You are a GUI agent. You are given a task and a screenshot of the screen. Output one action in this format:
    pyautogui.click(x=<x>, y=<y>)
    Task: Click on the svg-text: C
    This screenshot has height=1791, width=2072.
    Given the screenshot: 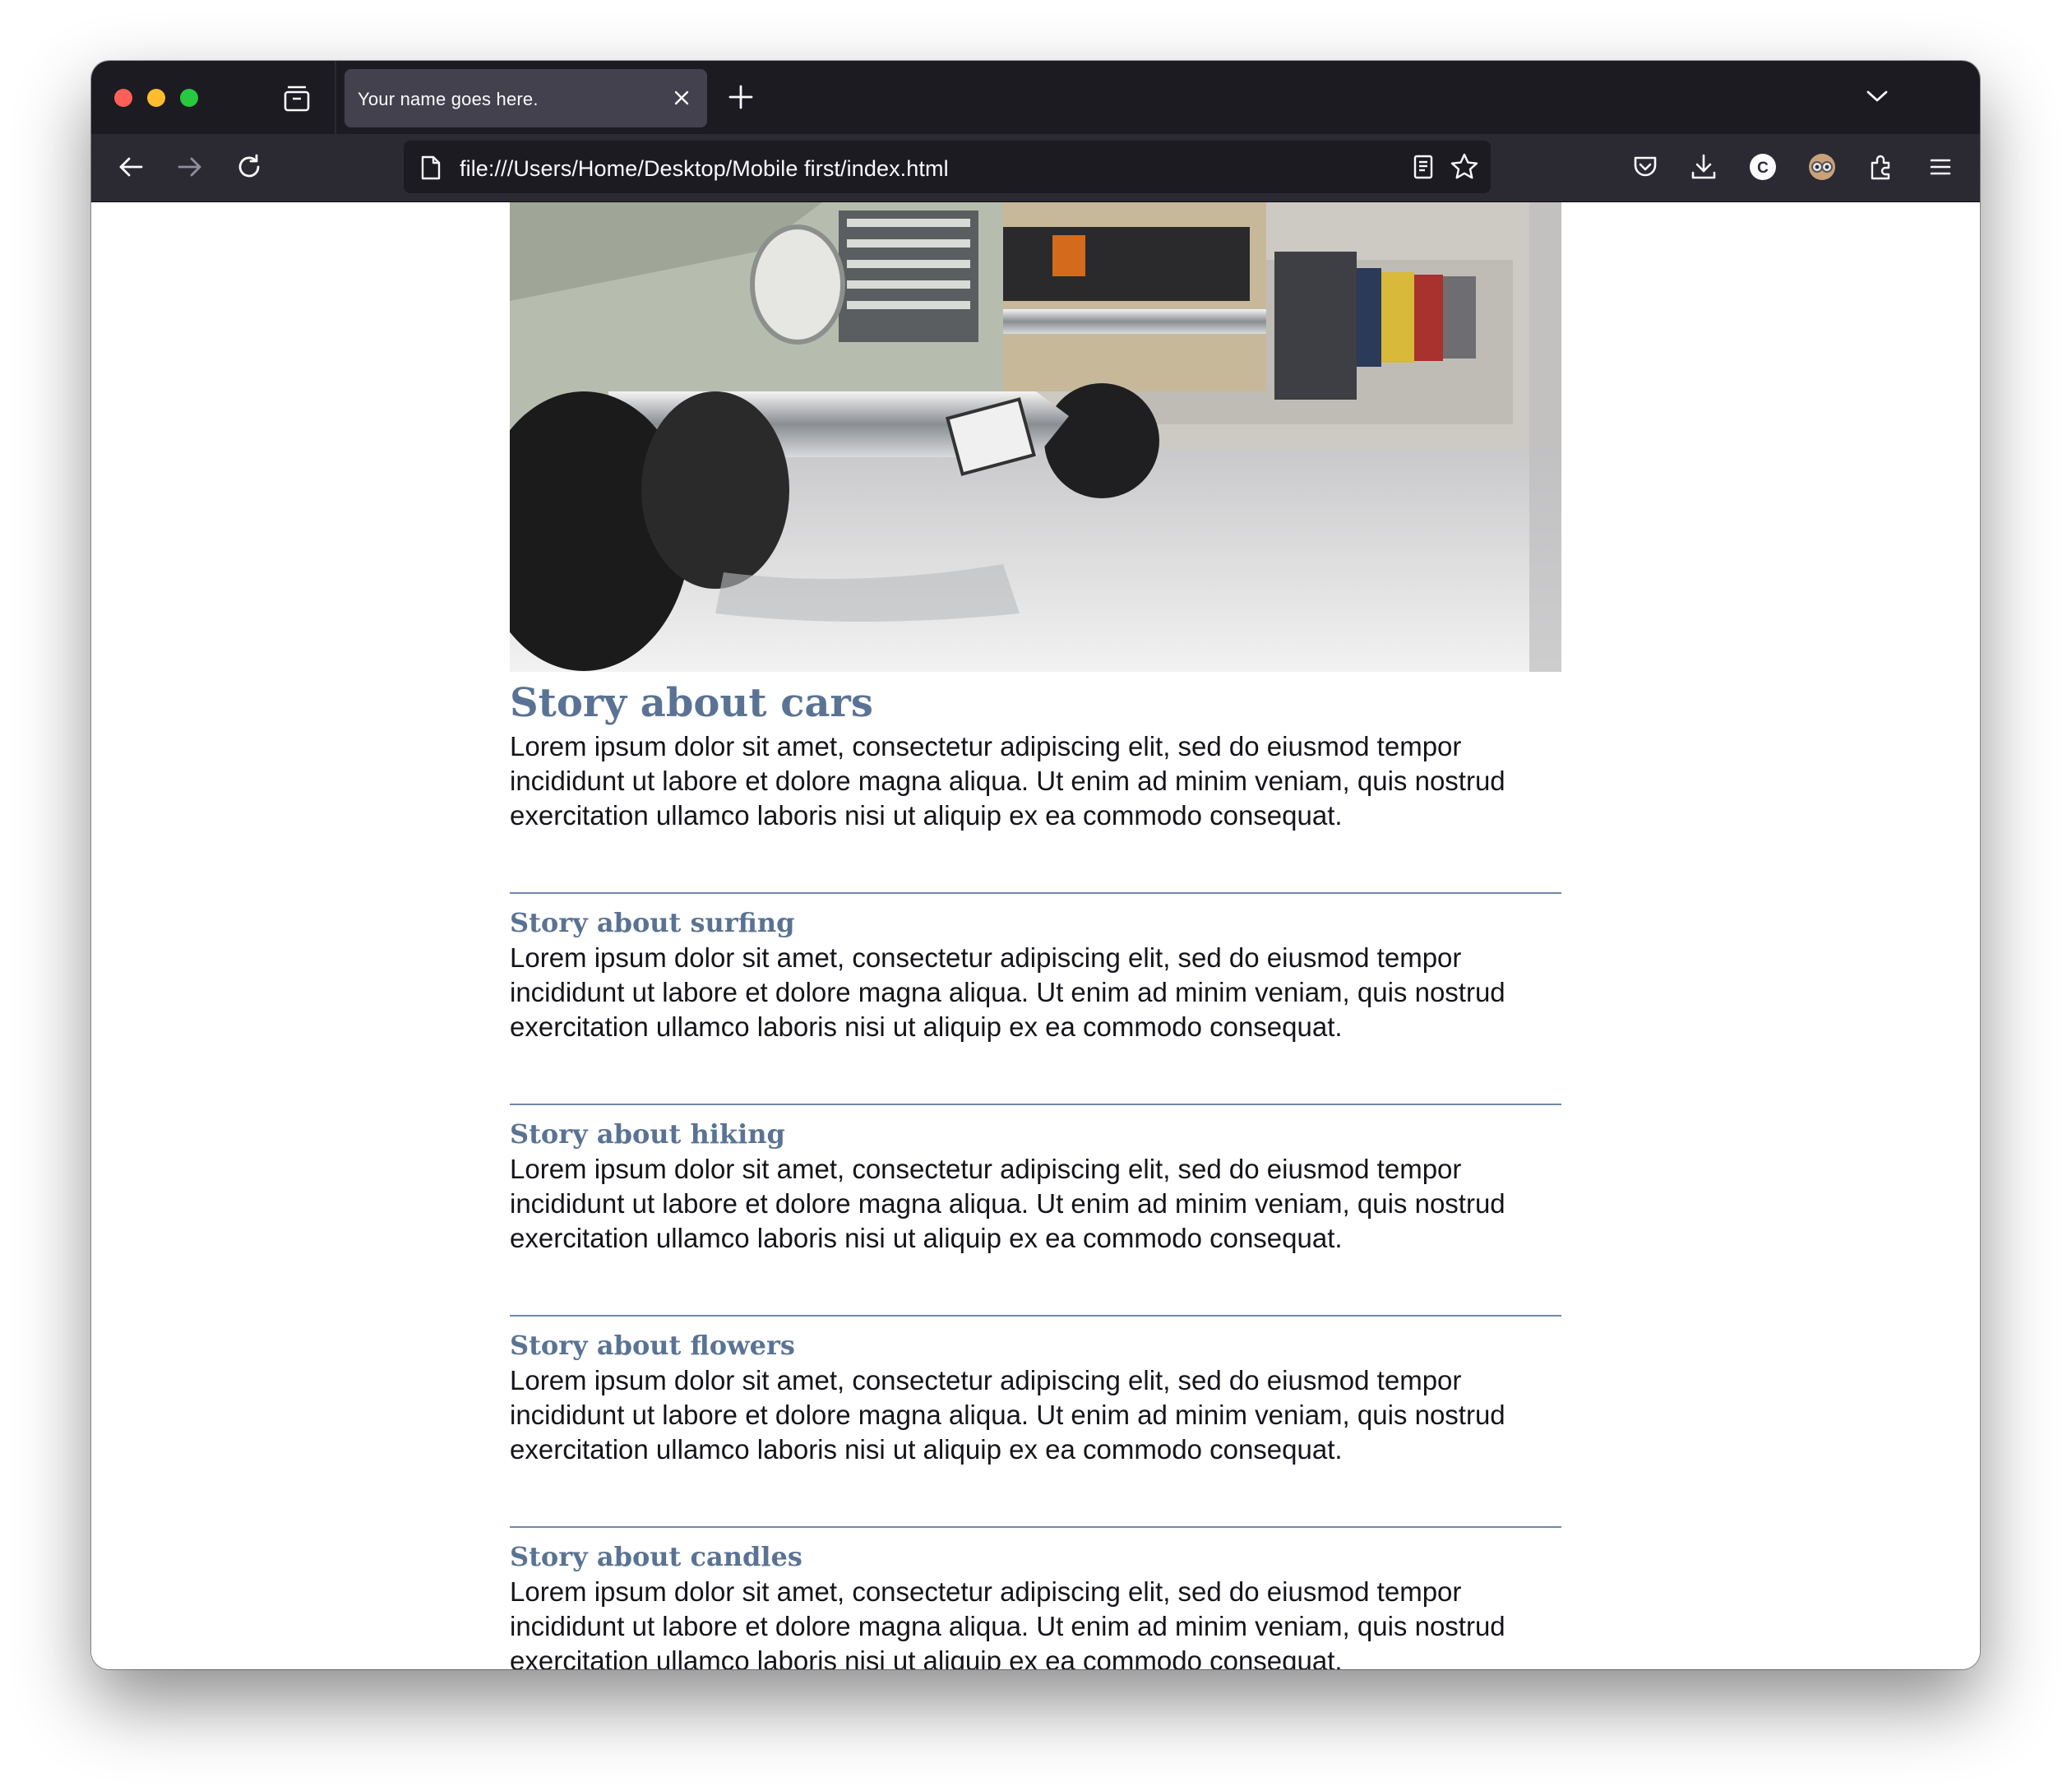 What is the action you would take?
    pyautogui.click(x=1763, y=168)
    